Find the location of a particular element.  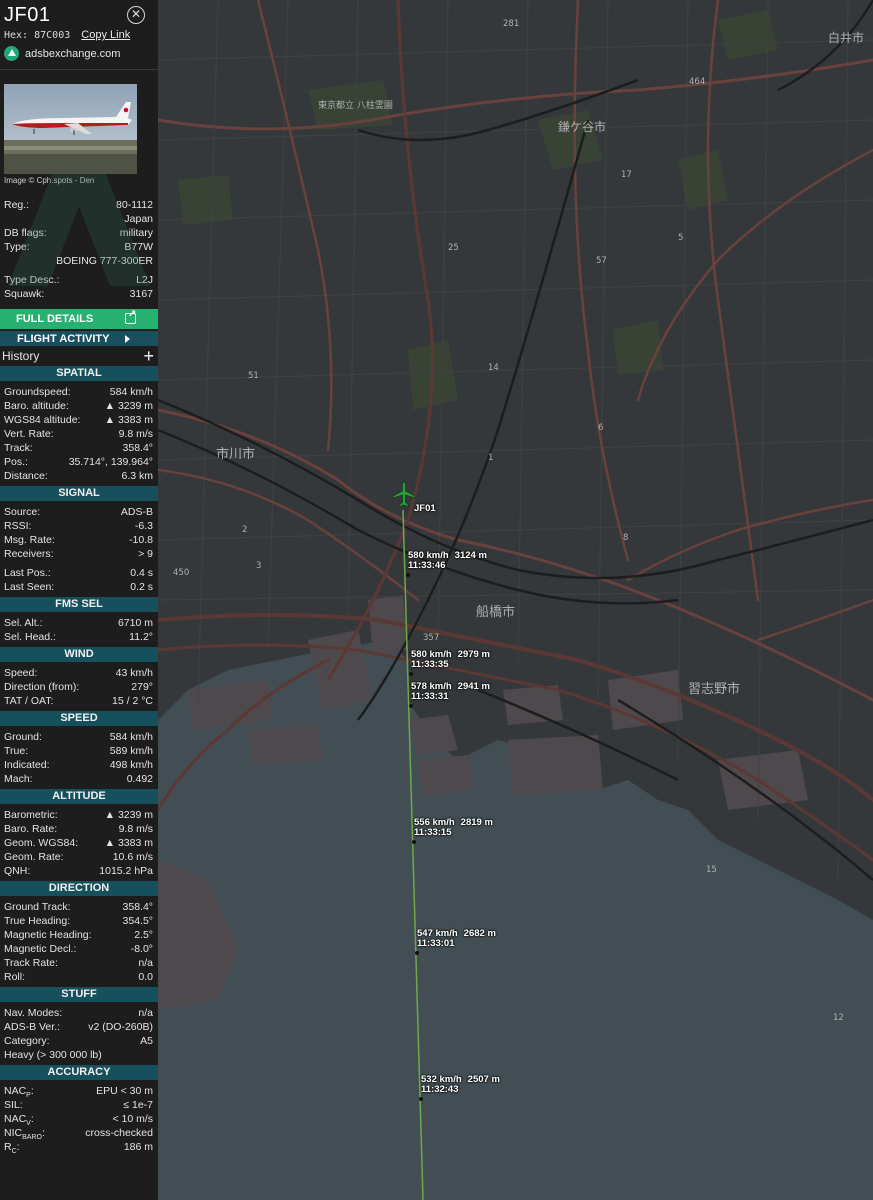

info-key: WGS84 altitude: is located at coordinates (42, 420).